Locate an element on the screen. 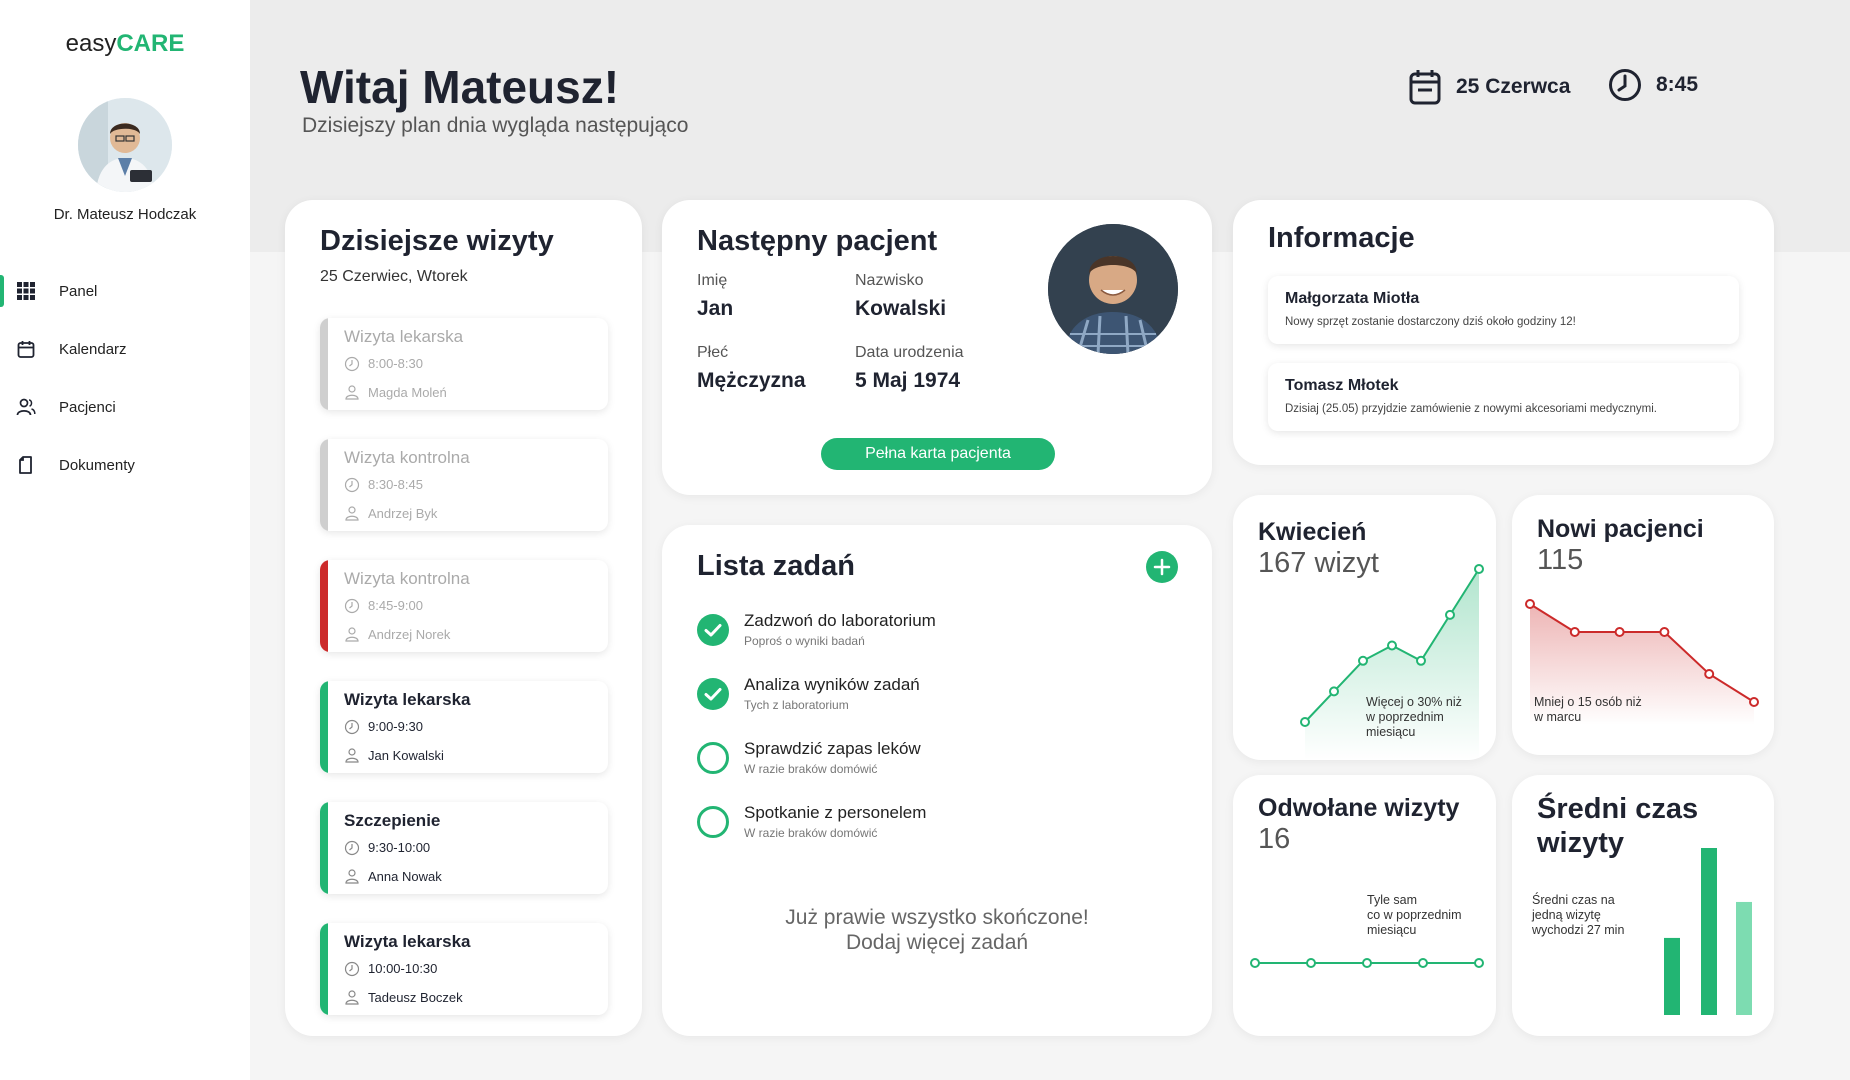 Image resolution: width=1850 pixels, height=1080 pixels. visit-patient: Tadeusz Boczek is located at coordinates (415, 997).